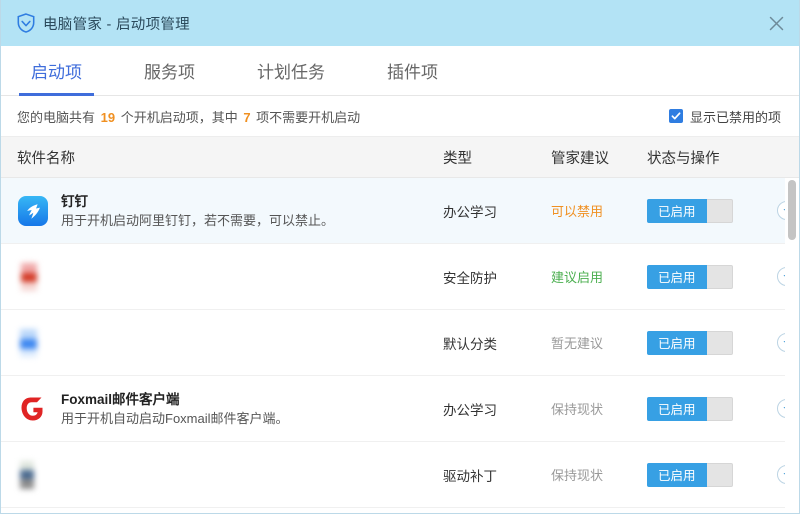 The width and height of the screenshot is (800, 514). Describe the element at coordinates (306, 117) in the screenshot. I see `summary-part-3: 项不需要开机启动` at that location.